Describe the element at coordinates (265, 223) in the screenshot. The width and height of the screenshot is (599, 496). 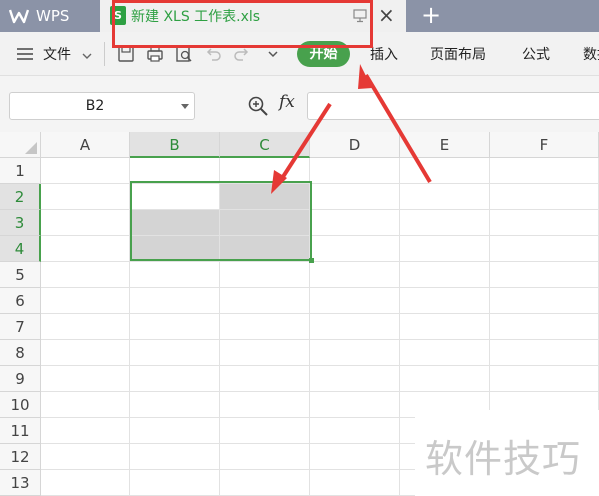
I see `cell-c3` at that location.